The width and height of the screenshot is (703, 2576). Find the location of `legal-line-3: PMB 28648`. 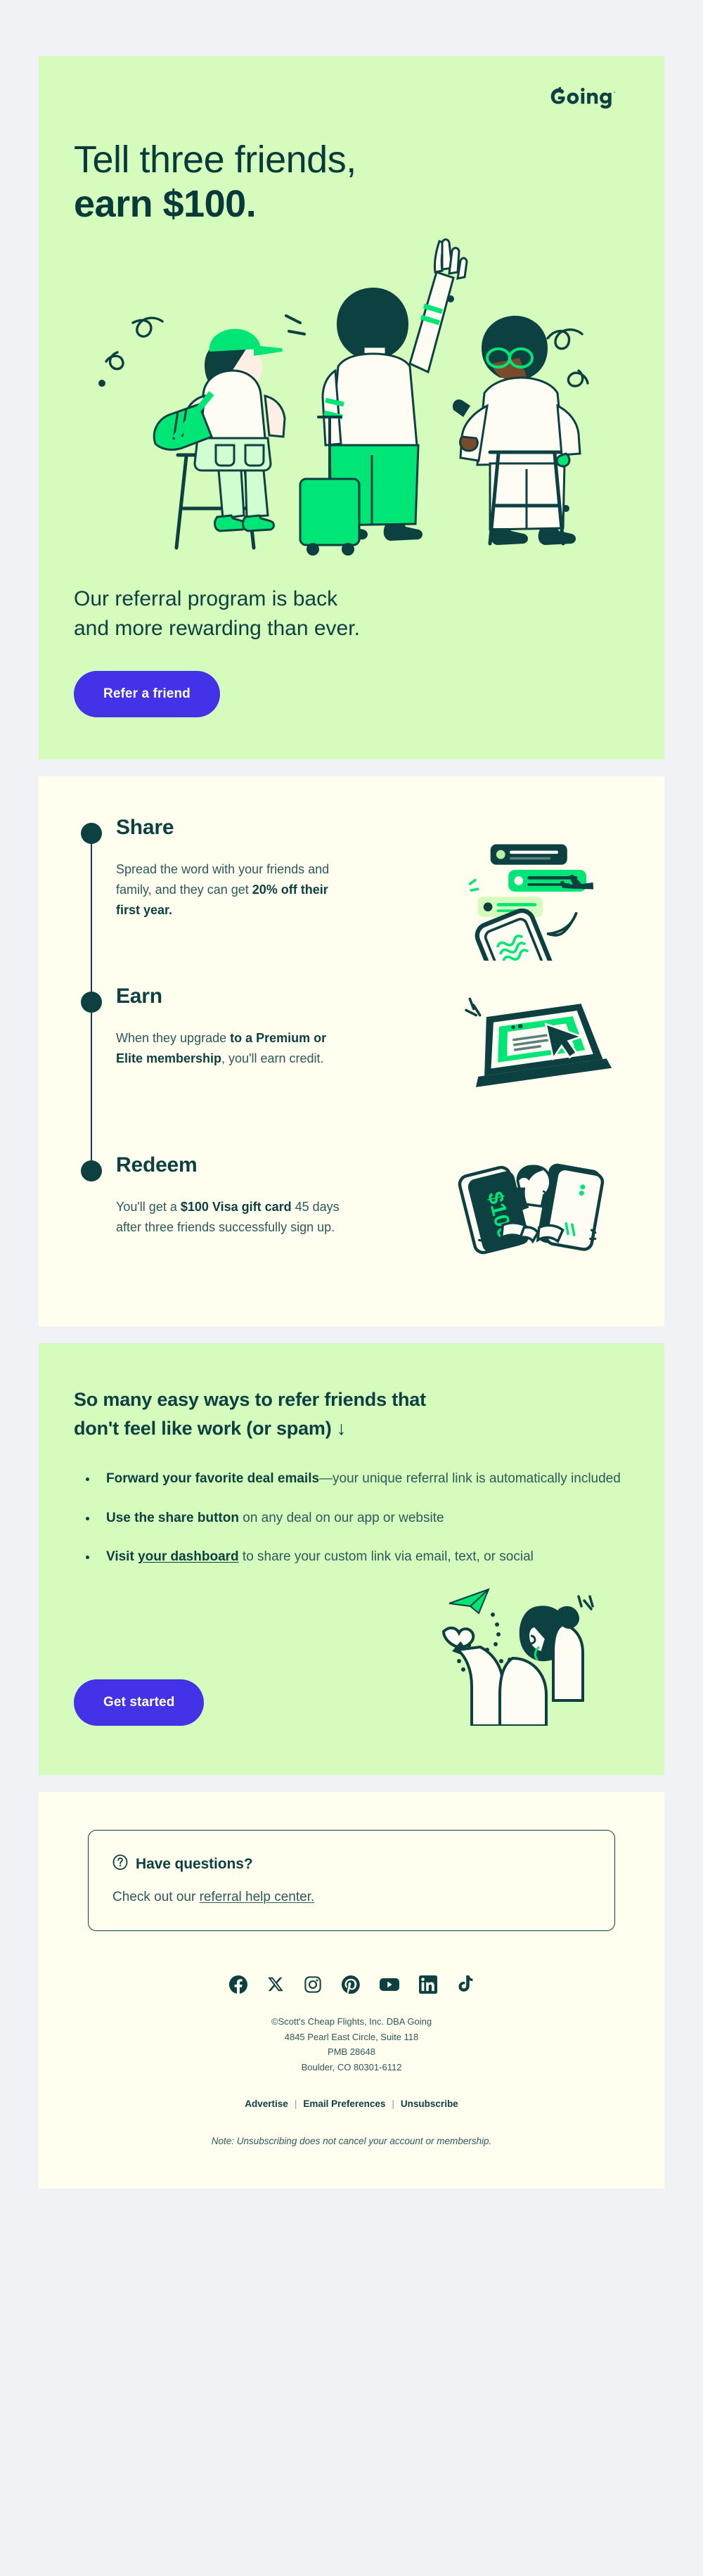

legal-line-3: PMB 28648 is located at coordinates (351, 2052).